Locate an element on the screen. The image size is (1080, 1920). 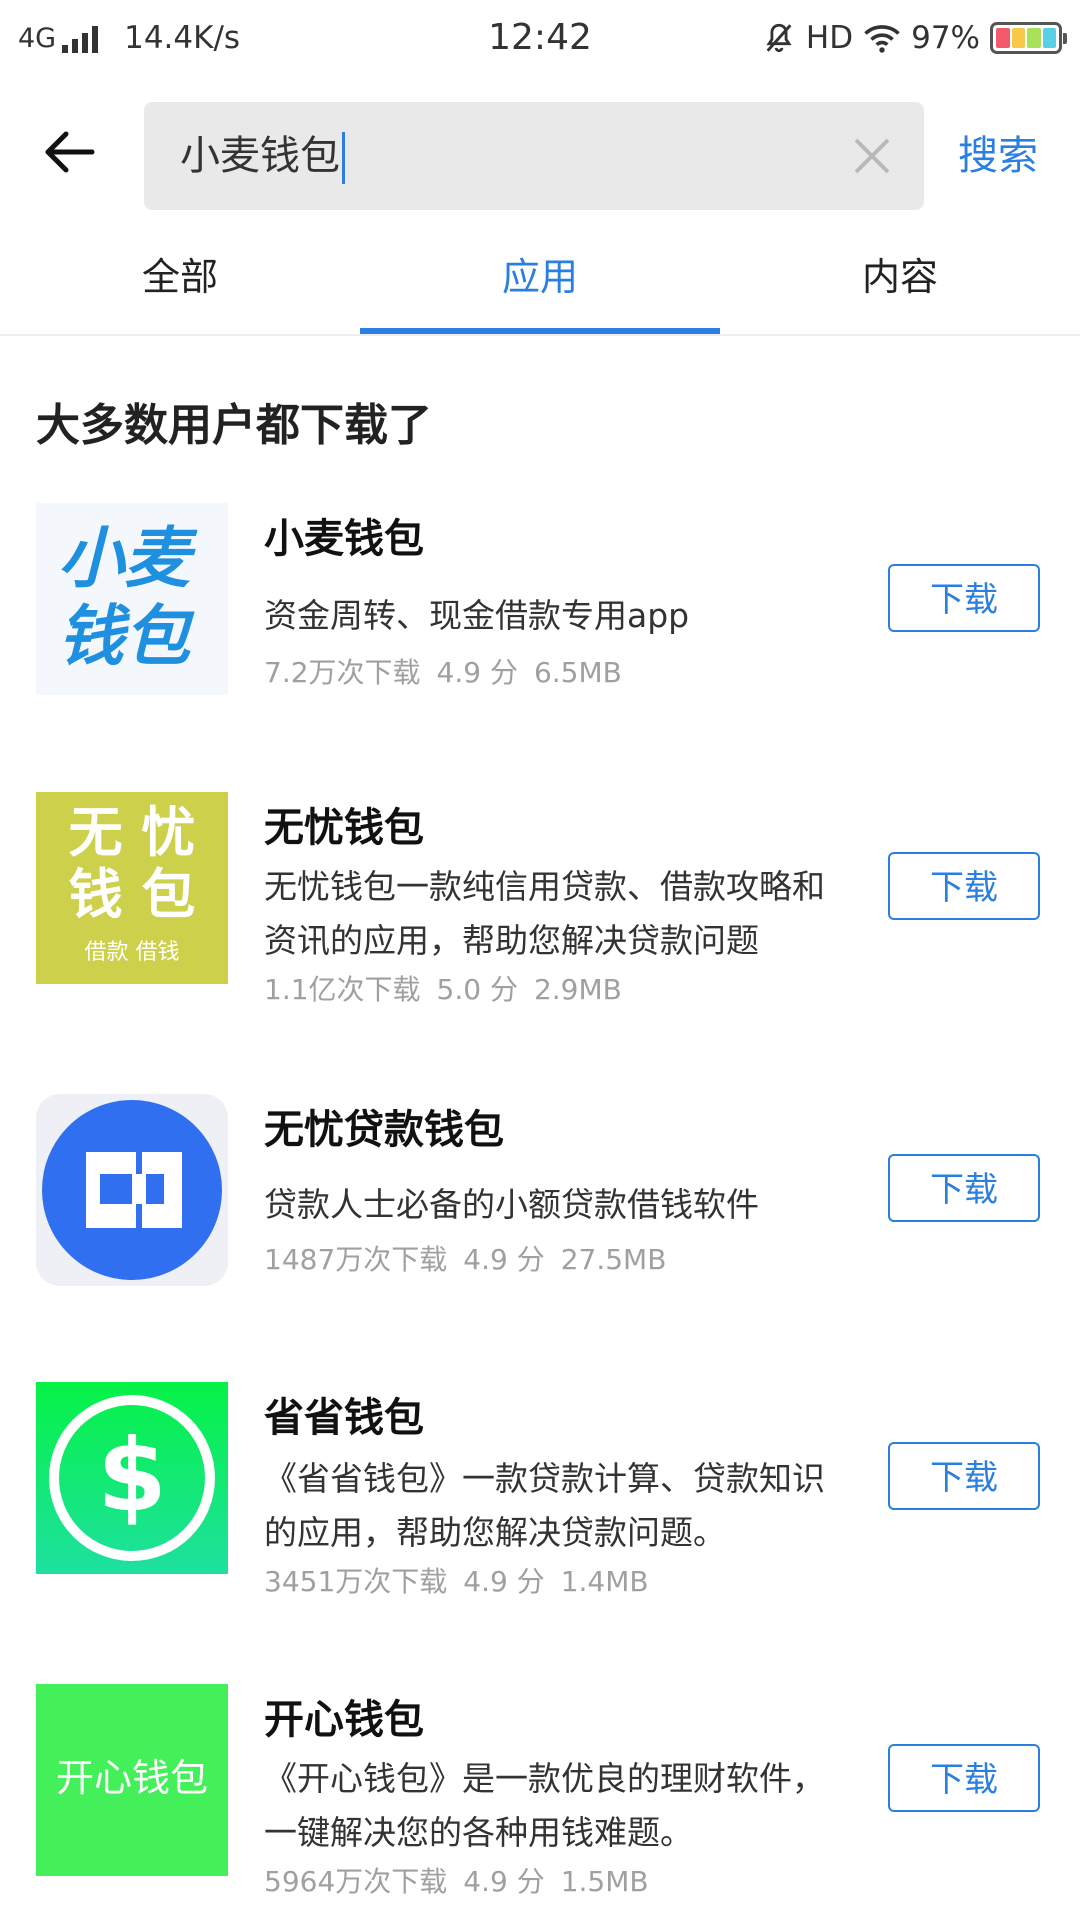
app-icon-wuyou: 无 忧 钱 包 借款 借钱 is located at coordinates (132, 888).